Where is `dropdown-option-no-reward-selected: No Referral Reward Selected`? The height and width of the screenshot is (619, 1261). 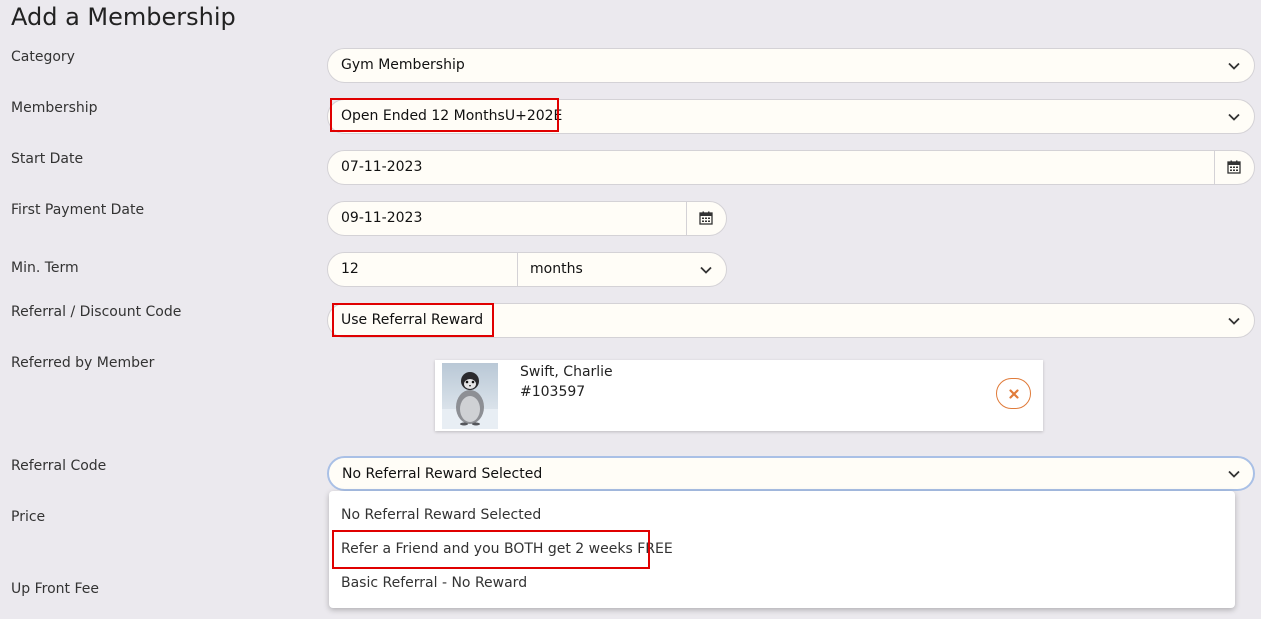 dropdown-option-no-reward-selected: No Referral Reward Selected is located at coordinates (441, 515).